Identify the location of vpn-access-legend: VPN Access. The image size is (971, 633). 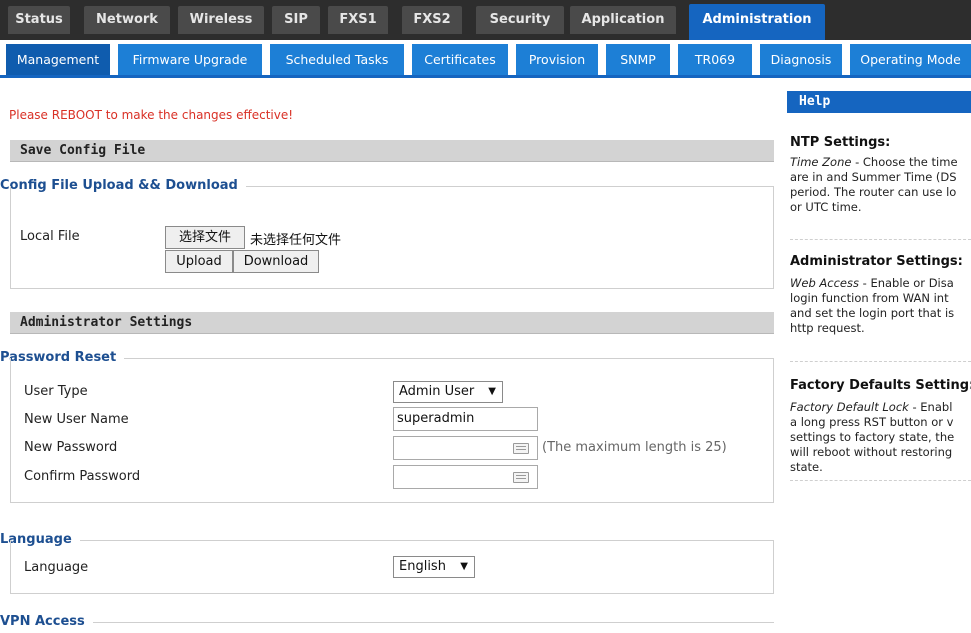
(46, 621).